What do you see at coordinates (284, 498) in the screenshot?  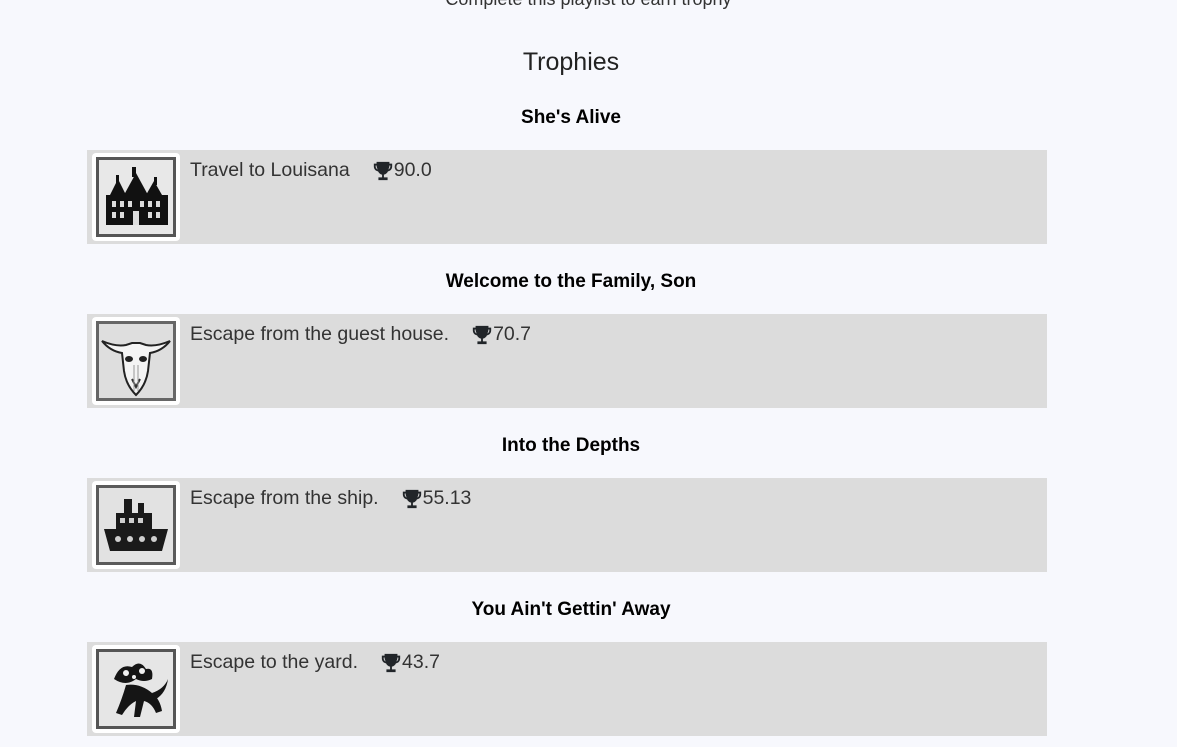 I see `trophy-description: Escape from the ship.` at bounding box center [284, 498].